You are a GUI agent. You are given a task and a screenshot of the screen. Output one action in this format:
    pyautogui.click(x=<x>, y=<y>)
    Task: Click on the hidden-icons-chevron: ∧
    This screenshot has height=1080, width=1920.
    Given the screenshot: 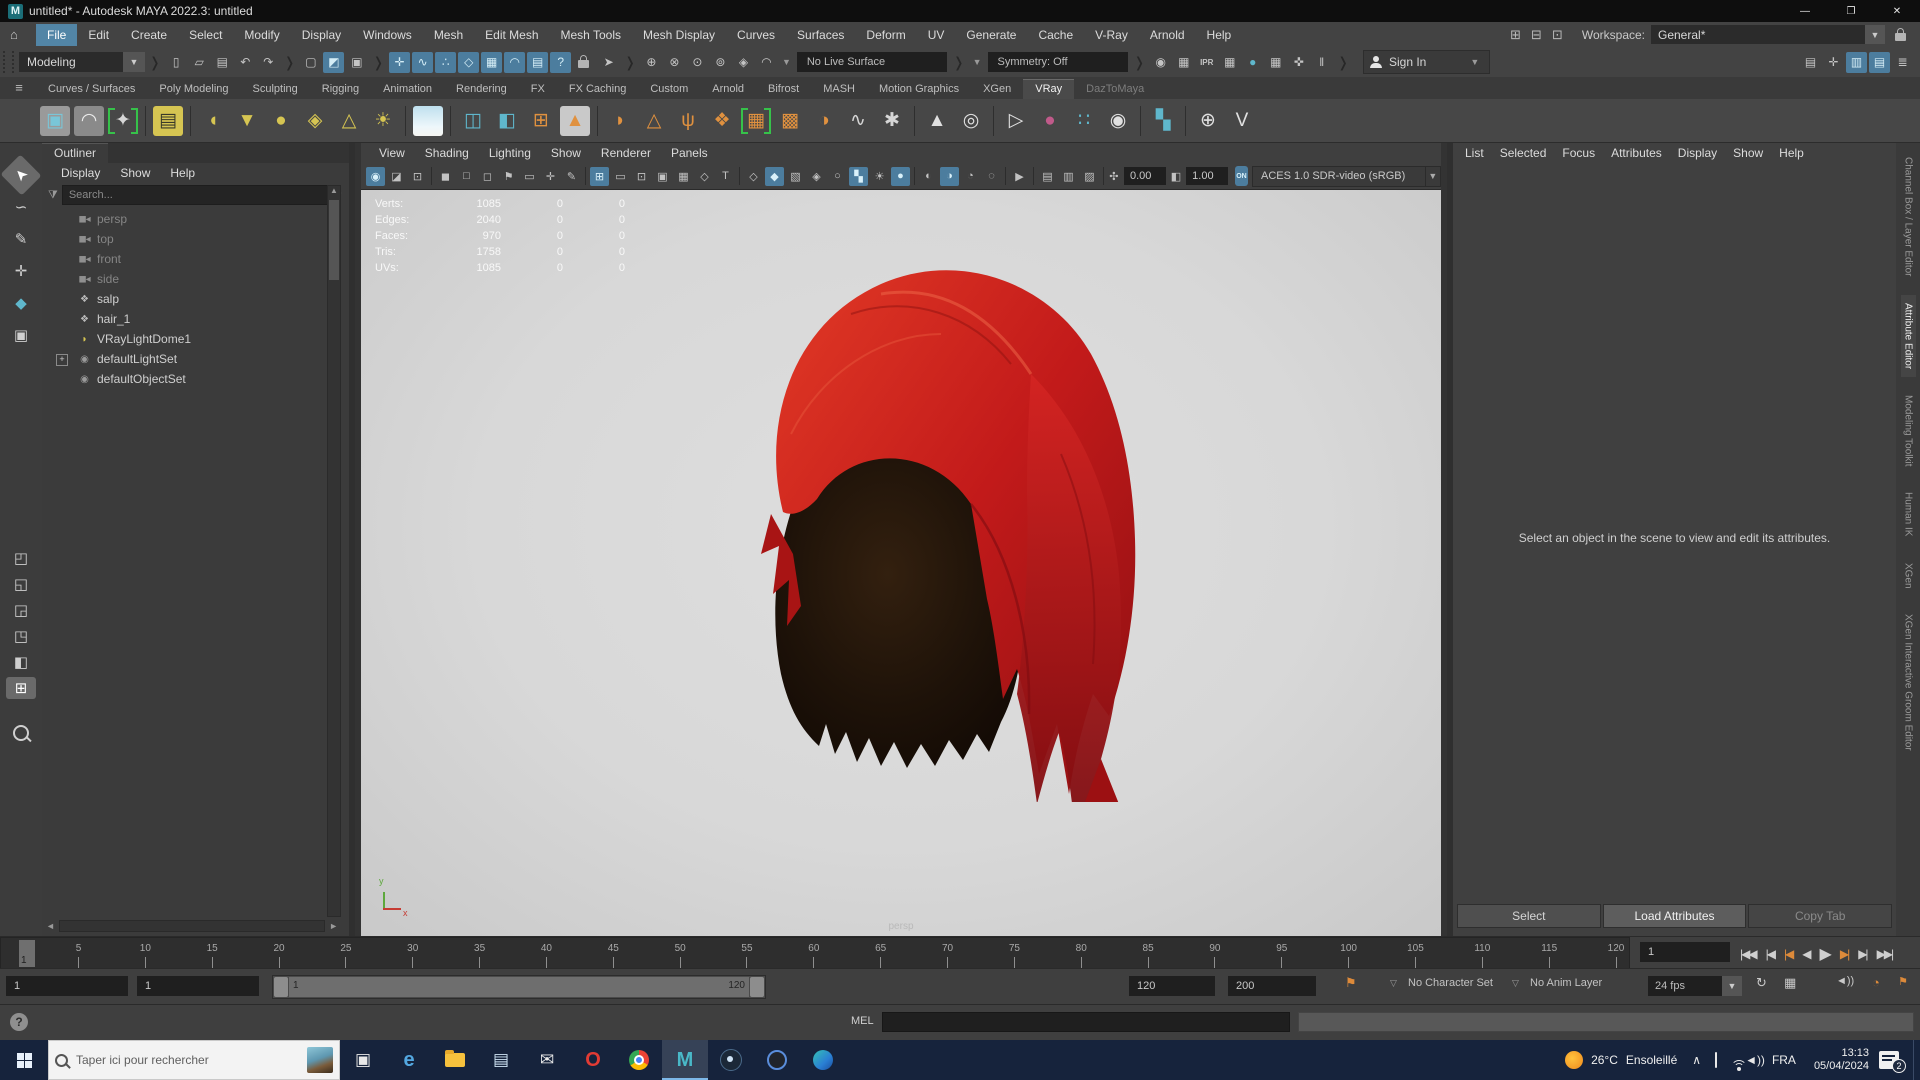 What is the action you would take?
    pyautogui.click(x=1696, y=1060)
    